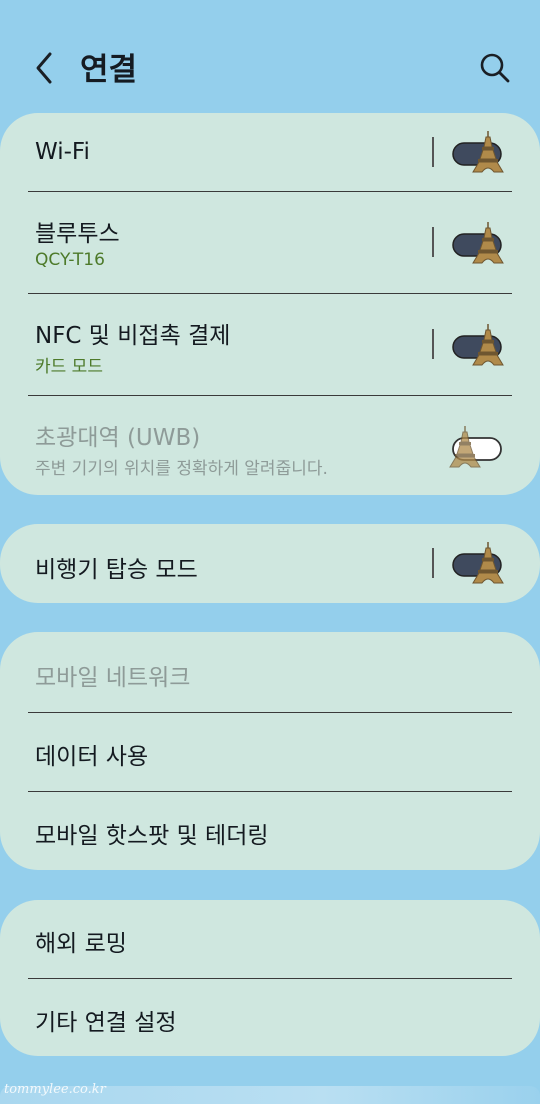  Describe the element at coordinates (270, 1017) in the screenshot. I see `row-more-connection-settings: 기타 연결 설정` at that location.